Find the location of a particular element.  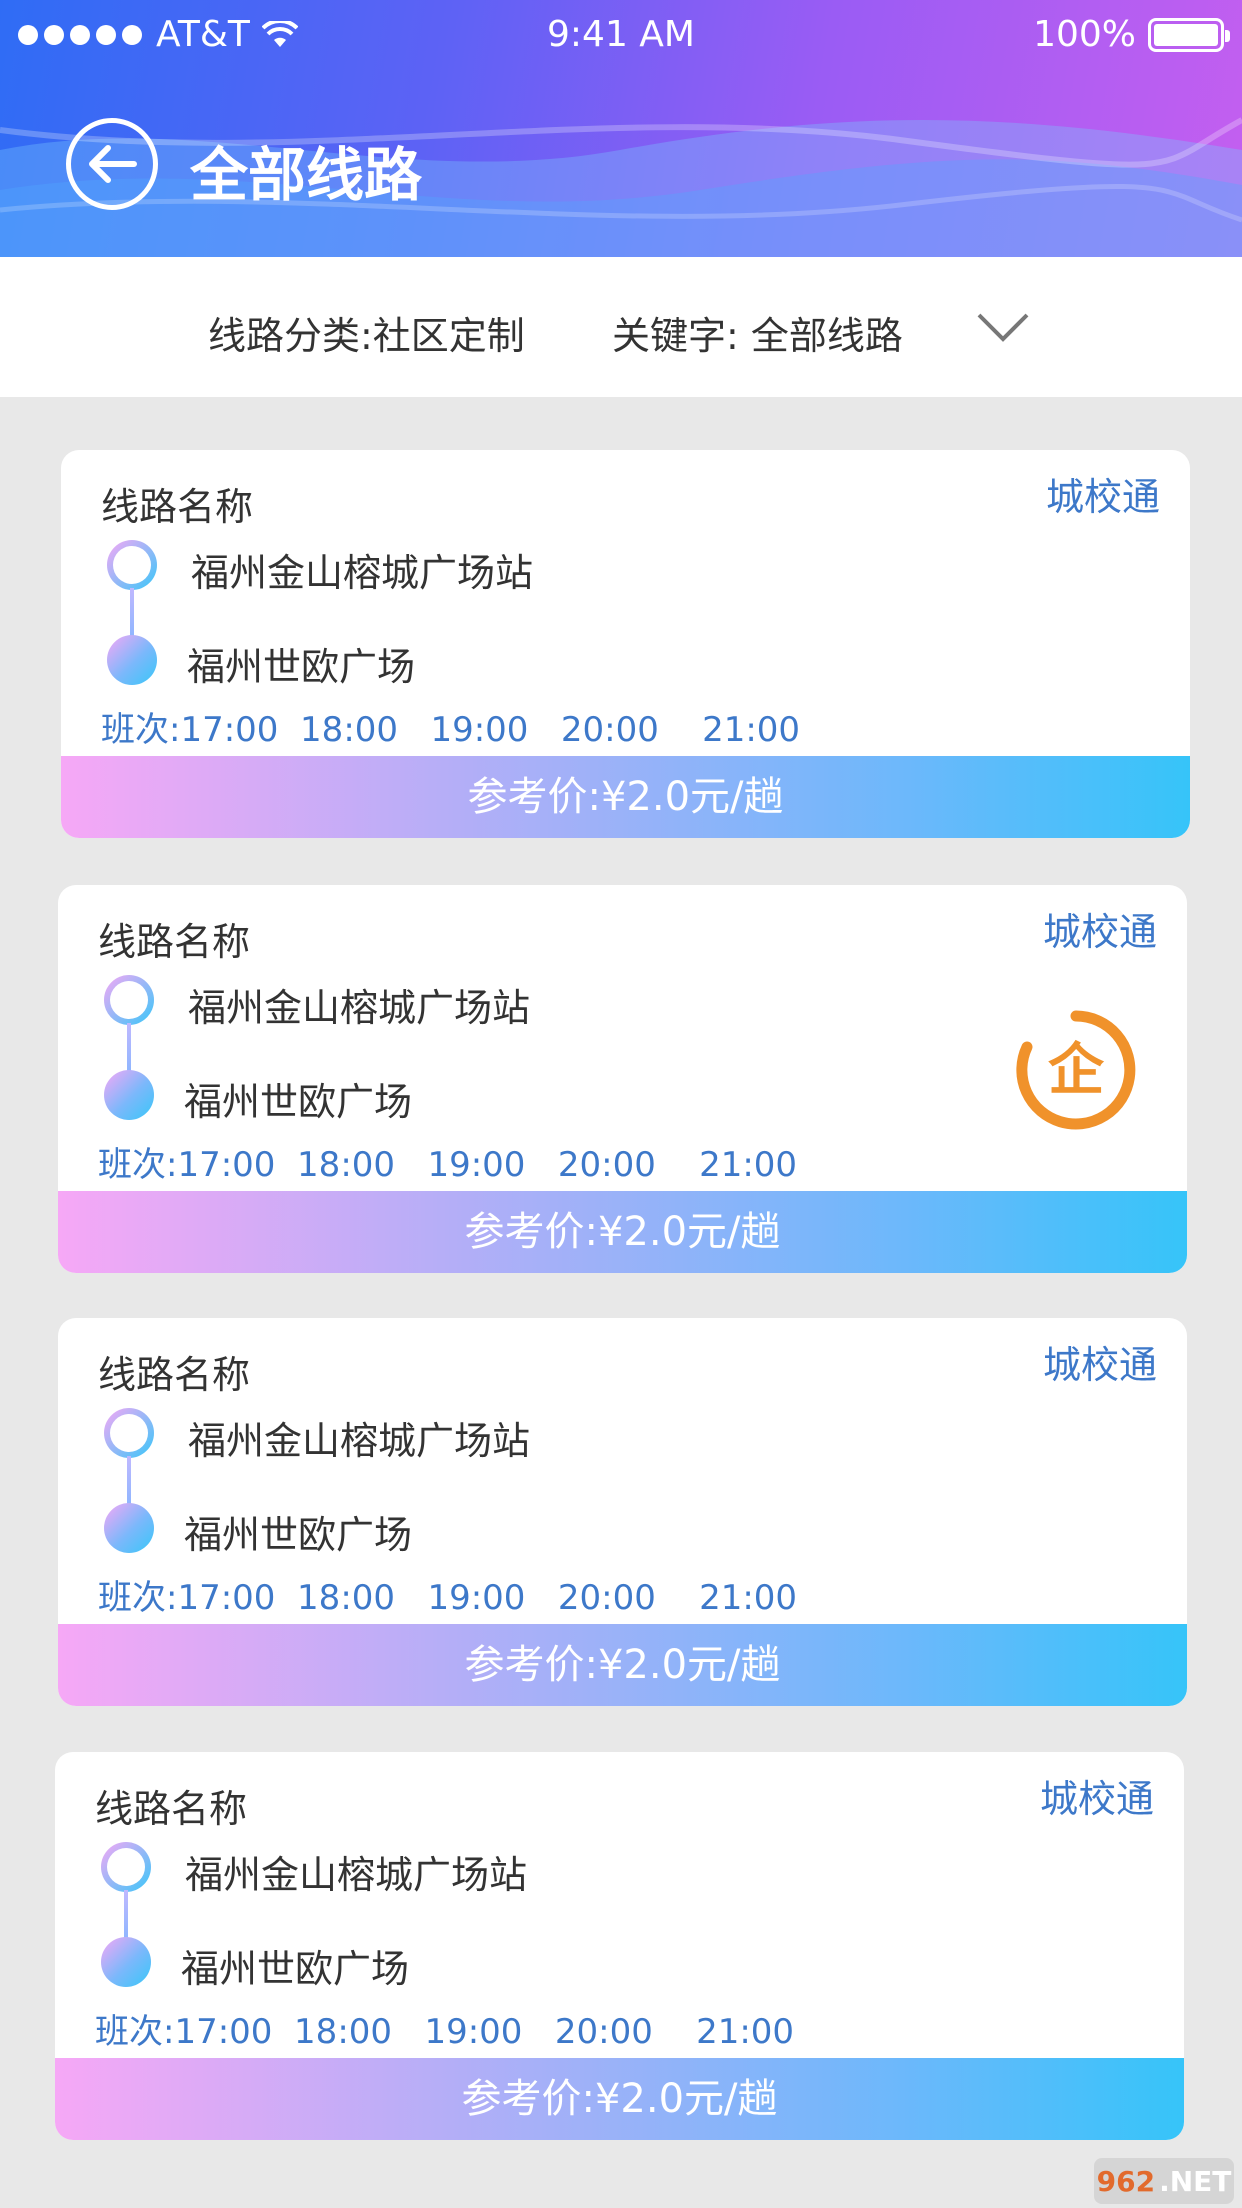

filter-keyword: 关键字: 全部线路 is located at coordinates (757, 332).